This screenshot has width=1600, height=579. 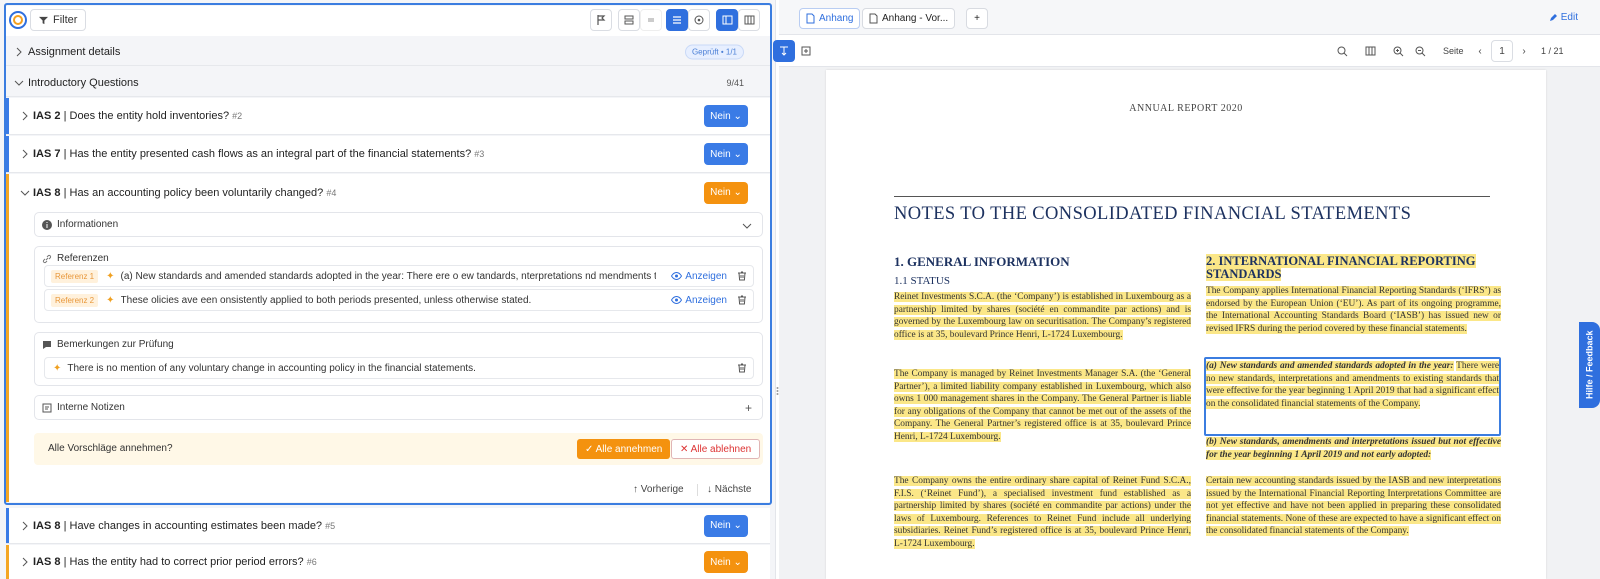 I want to click on divider, so click(x=1192, y=196).